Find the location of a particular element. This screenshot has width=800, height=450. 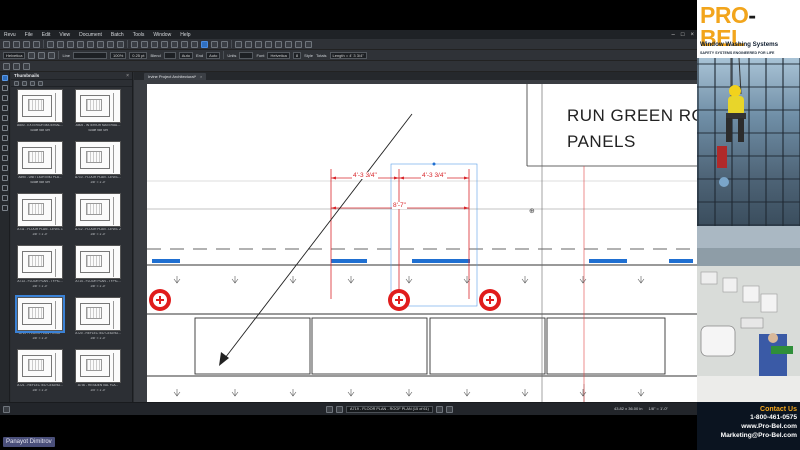

thumbnail-item: A730 - RESIDENTIAL FLA... 1/4" = 1'-0" is located at coordinates (98, 370).